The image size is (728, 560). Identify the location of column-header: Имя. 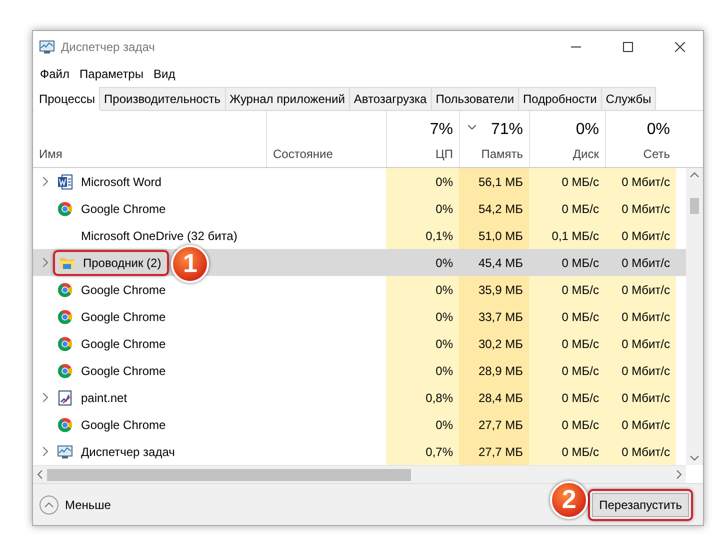
(149, 139).